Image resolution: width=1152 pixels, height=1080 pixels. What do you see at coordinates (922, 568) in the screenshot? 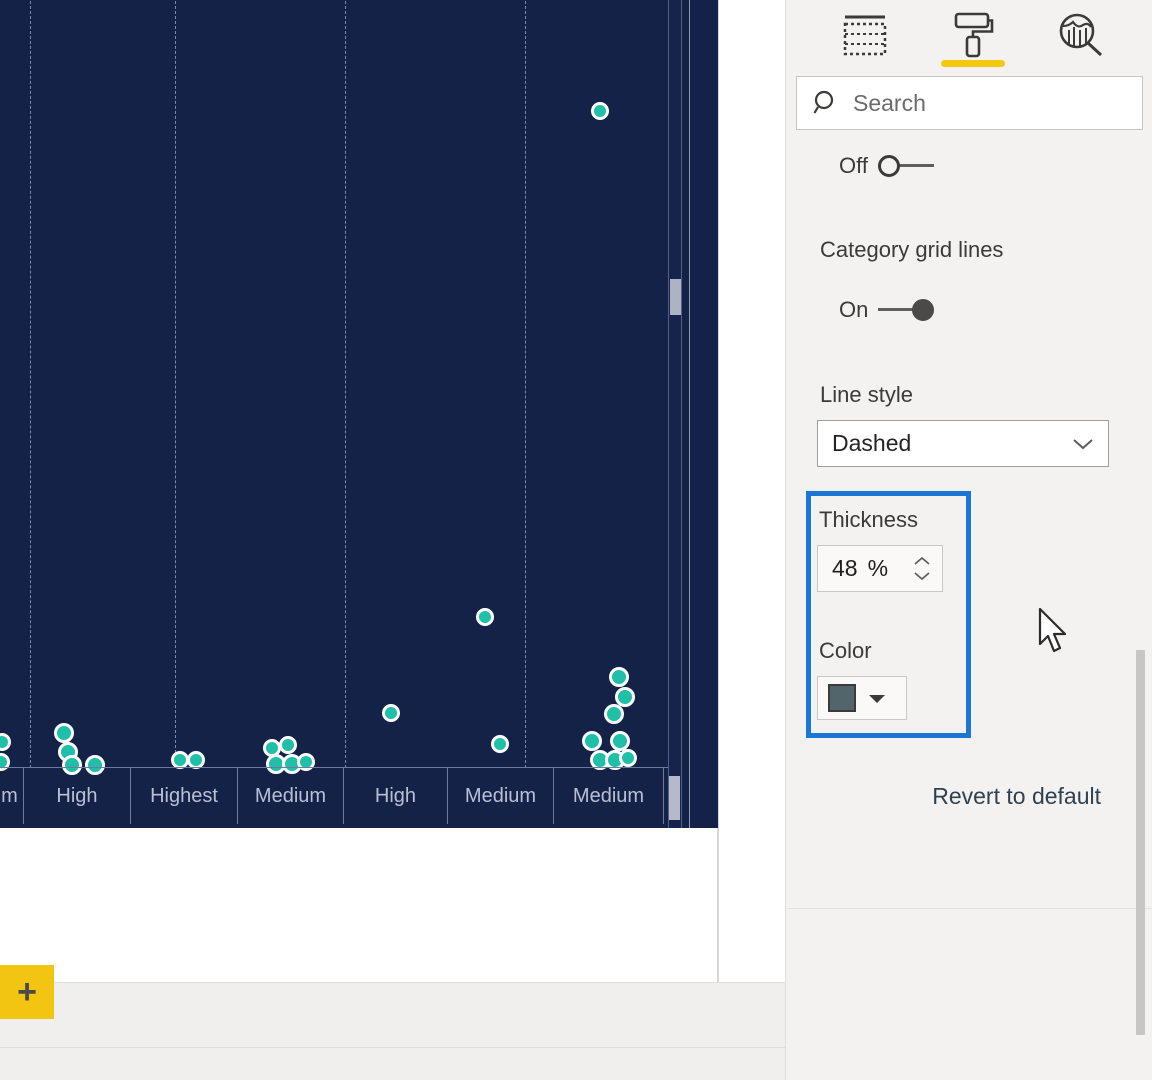
I see `spinner-up-down-icon` at bounding box center [922, 568].